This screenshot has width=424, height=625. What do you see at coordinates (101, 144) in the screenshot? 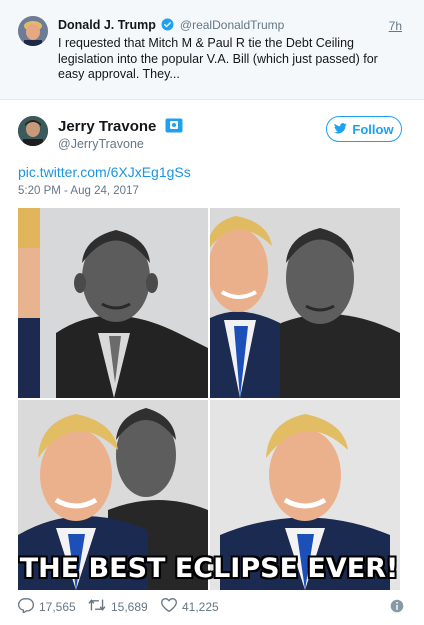
I see `user-handle: @JerryTravone` at bounding box center [101, 144].